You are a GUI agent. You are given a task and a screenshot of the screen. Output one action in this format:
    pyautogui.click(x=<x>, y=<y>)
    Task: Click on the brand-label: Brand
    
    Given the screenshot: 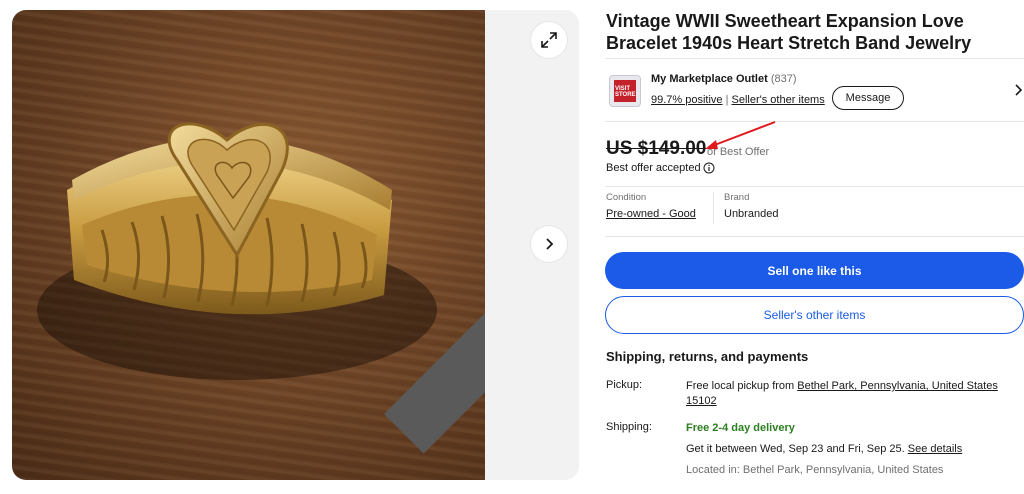 What is the action you would take?
    pyautogui.click(x=737, y=197)
    